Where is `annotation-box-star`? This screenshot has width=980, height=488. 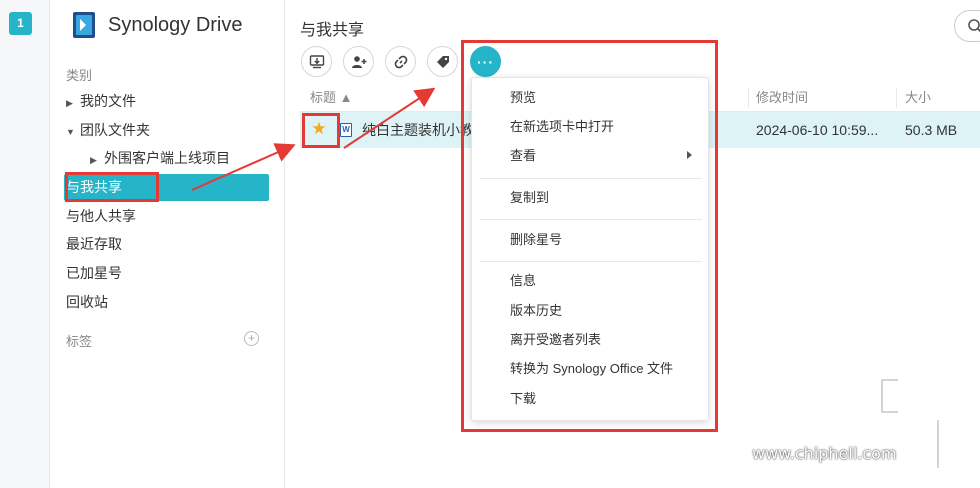 annotation-box-star is located at coordinates (321, 130).